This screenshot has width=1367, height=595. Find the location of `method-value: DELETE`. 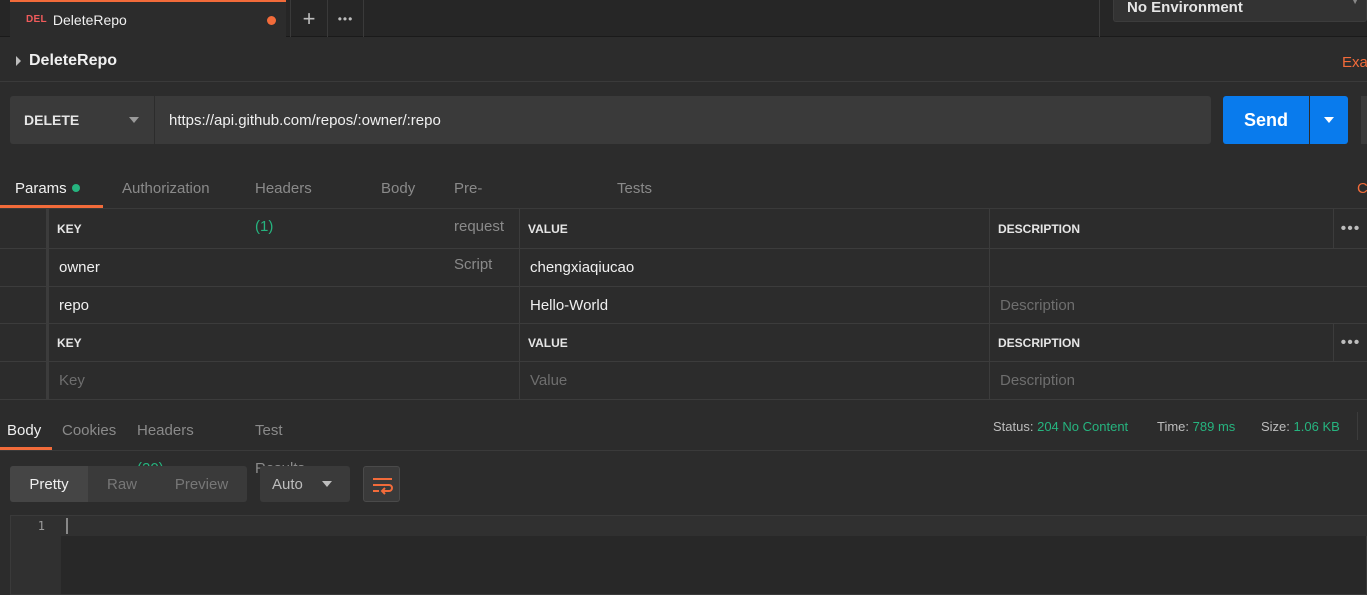

method-value: DELETE is located at coordinates (52, 120).